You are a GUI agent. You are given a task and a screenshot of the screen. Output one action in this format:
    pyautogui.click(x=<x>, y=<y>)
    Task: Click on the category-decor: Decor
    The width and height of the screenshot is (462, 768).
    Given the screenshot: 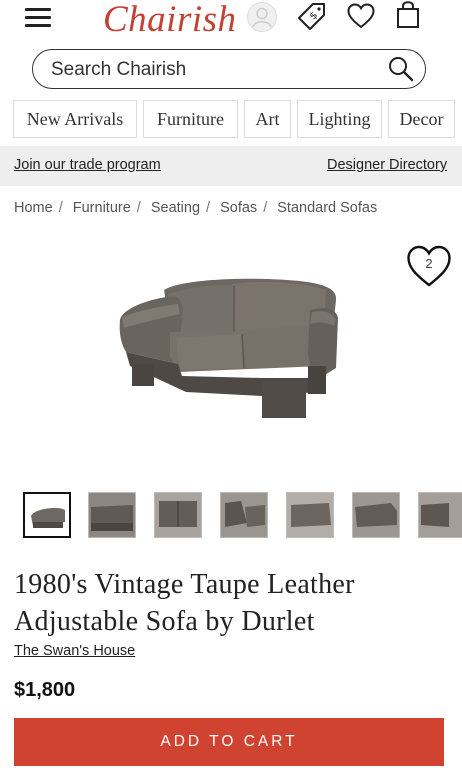 What is the action you would take?
    pyautogui.click(x=421, y=119)
    